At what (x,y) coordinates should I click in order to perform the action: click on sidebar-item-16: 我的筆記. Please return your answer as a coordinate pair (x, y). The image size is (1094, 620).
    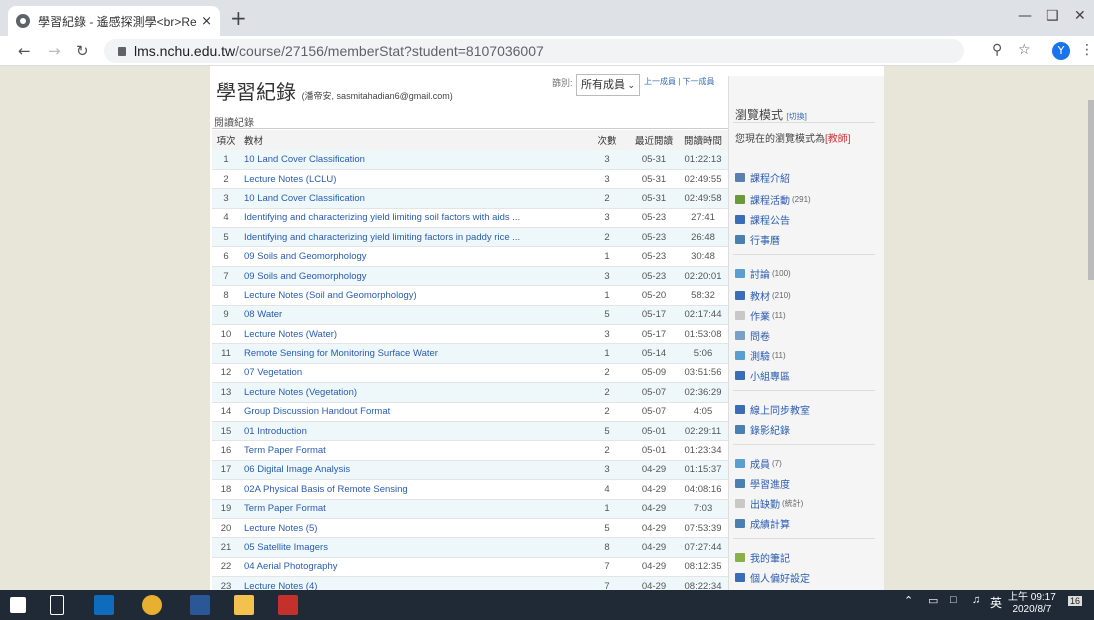
    Looking at the image, I should click on (762, 557).